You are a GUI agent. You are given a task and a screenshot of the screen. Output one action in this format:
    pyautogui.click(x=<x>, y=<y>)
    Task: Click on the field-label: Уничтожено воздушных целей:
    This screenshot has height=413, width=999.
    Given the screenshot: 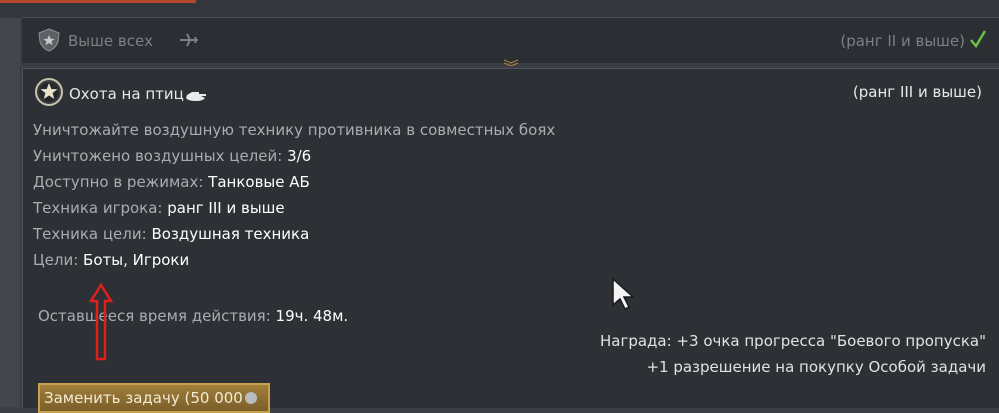 What is the action you would take?
    pyautogui.click(x=158, y=156)
    